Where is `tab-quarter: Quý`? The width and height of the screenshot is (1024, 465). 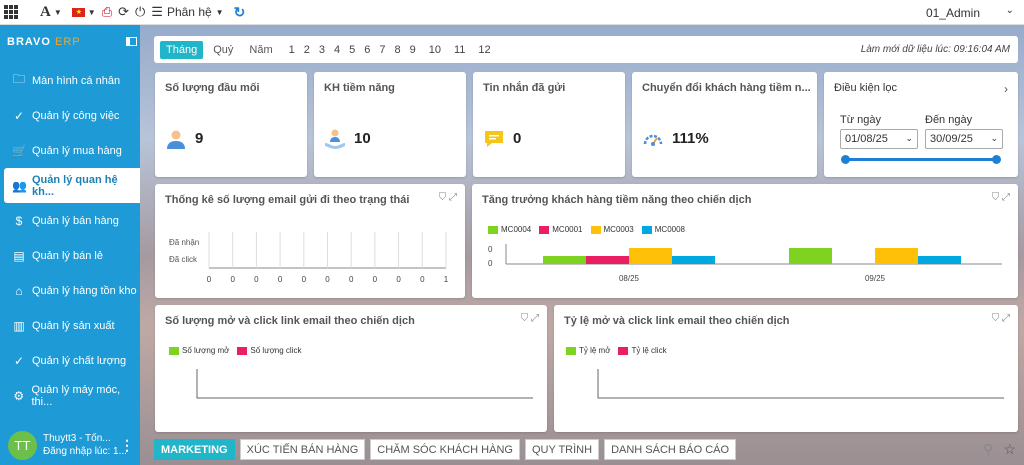 tab-quarter: Quý is located at coordinates (223, 50).